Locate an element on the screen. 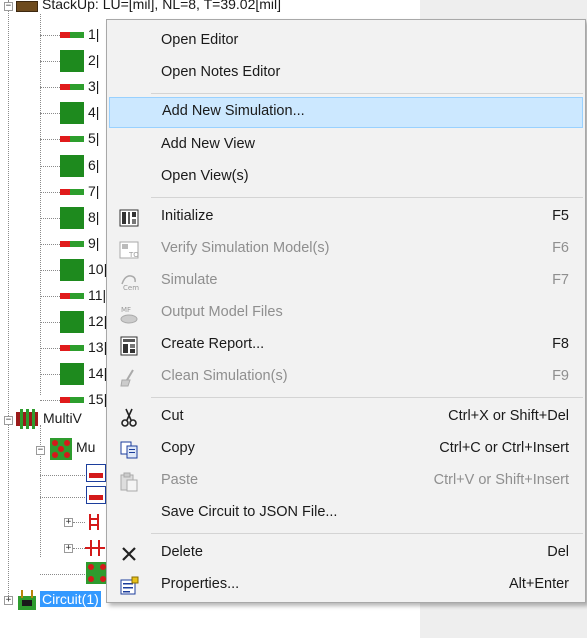 The image size is (587, 638). stackup-icon is located at coordinates (27, 6).